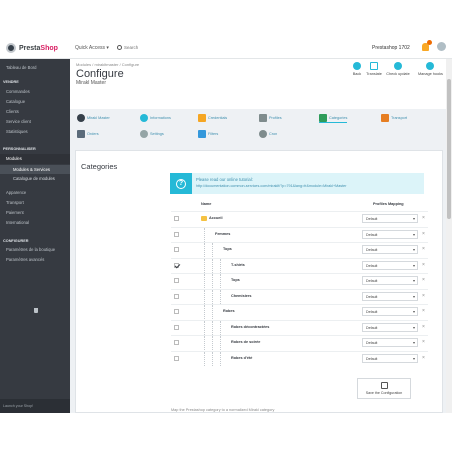 The image size is (452, 452). Describe the element at coordinates (242, 357) in the screenshot. I see `category-name: Robes d'été` at that location.